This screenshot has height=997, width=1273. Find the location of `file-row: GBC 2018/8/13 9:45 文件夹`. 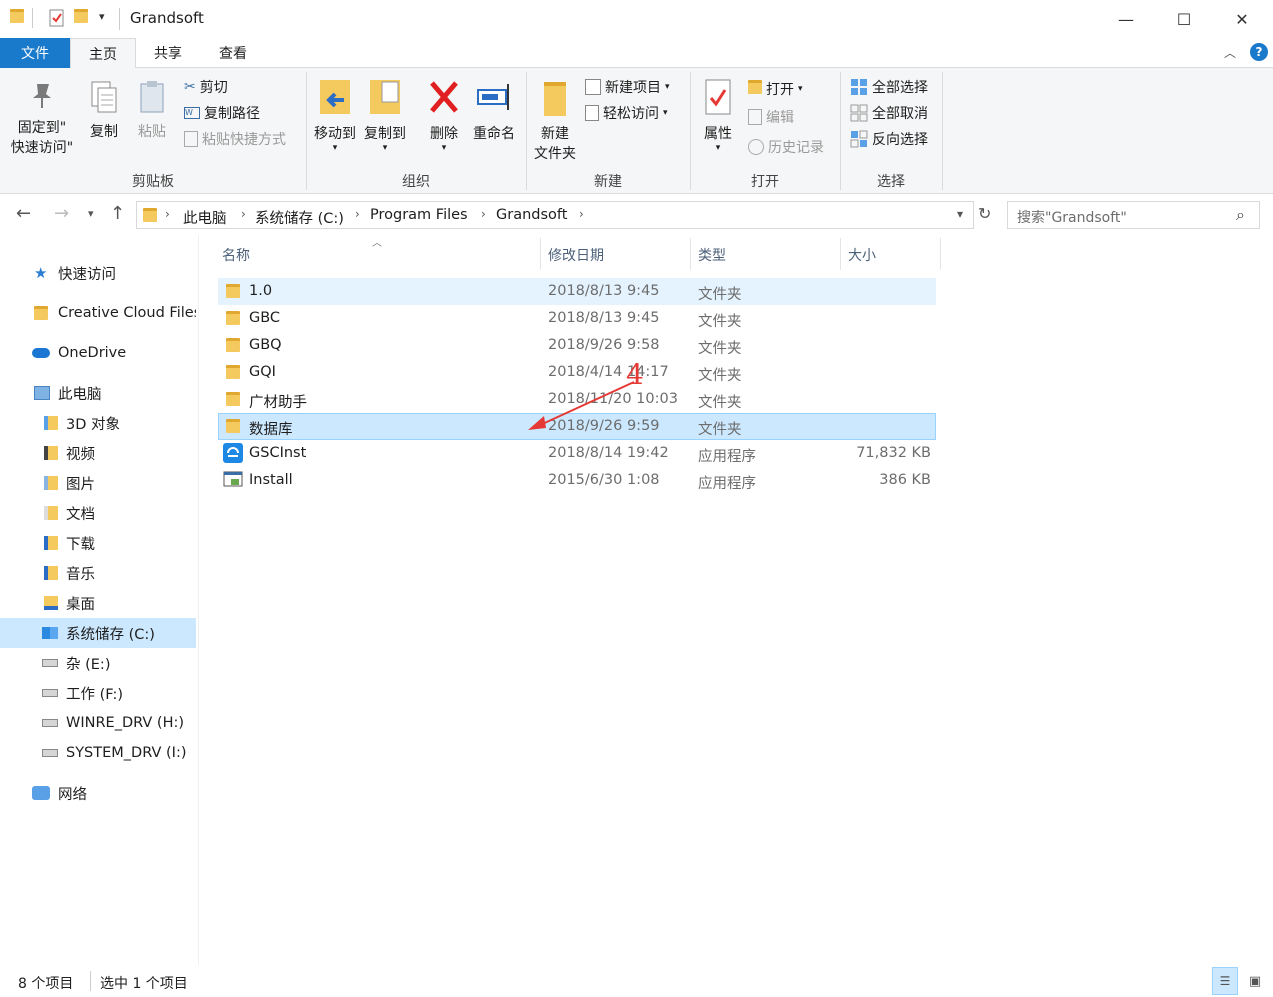

file-row: GBC 2018/8/13 9:45 文件夹 is located at coordinates (577, 318).